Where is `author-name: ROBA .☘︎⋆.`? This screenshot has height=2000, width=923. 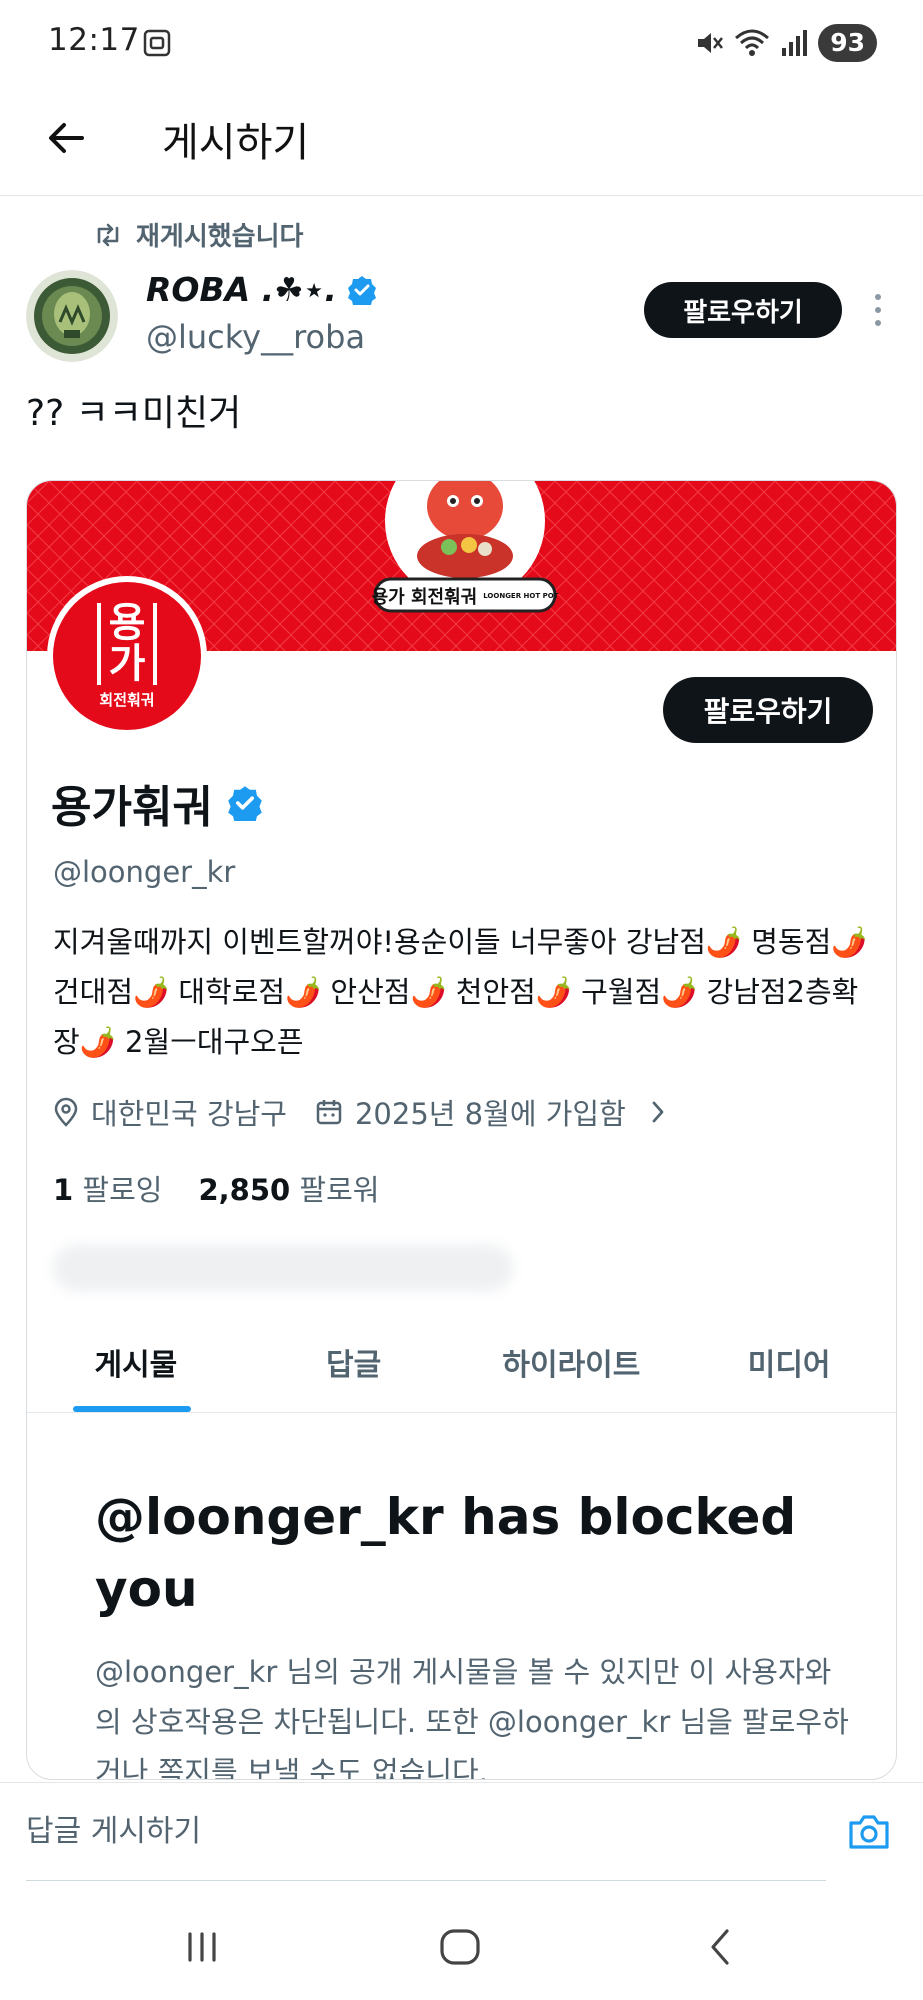 author-name: ROBA .☘︎⋆. is located at coordinates (261, 289).